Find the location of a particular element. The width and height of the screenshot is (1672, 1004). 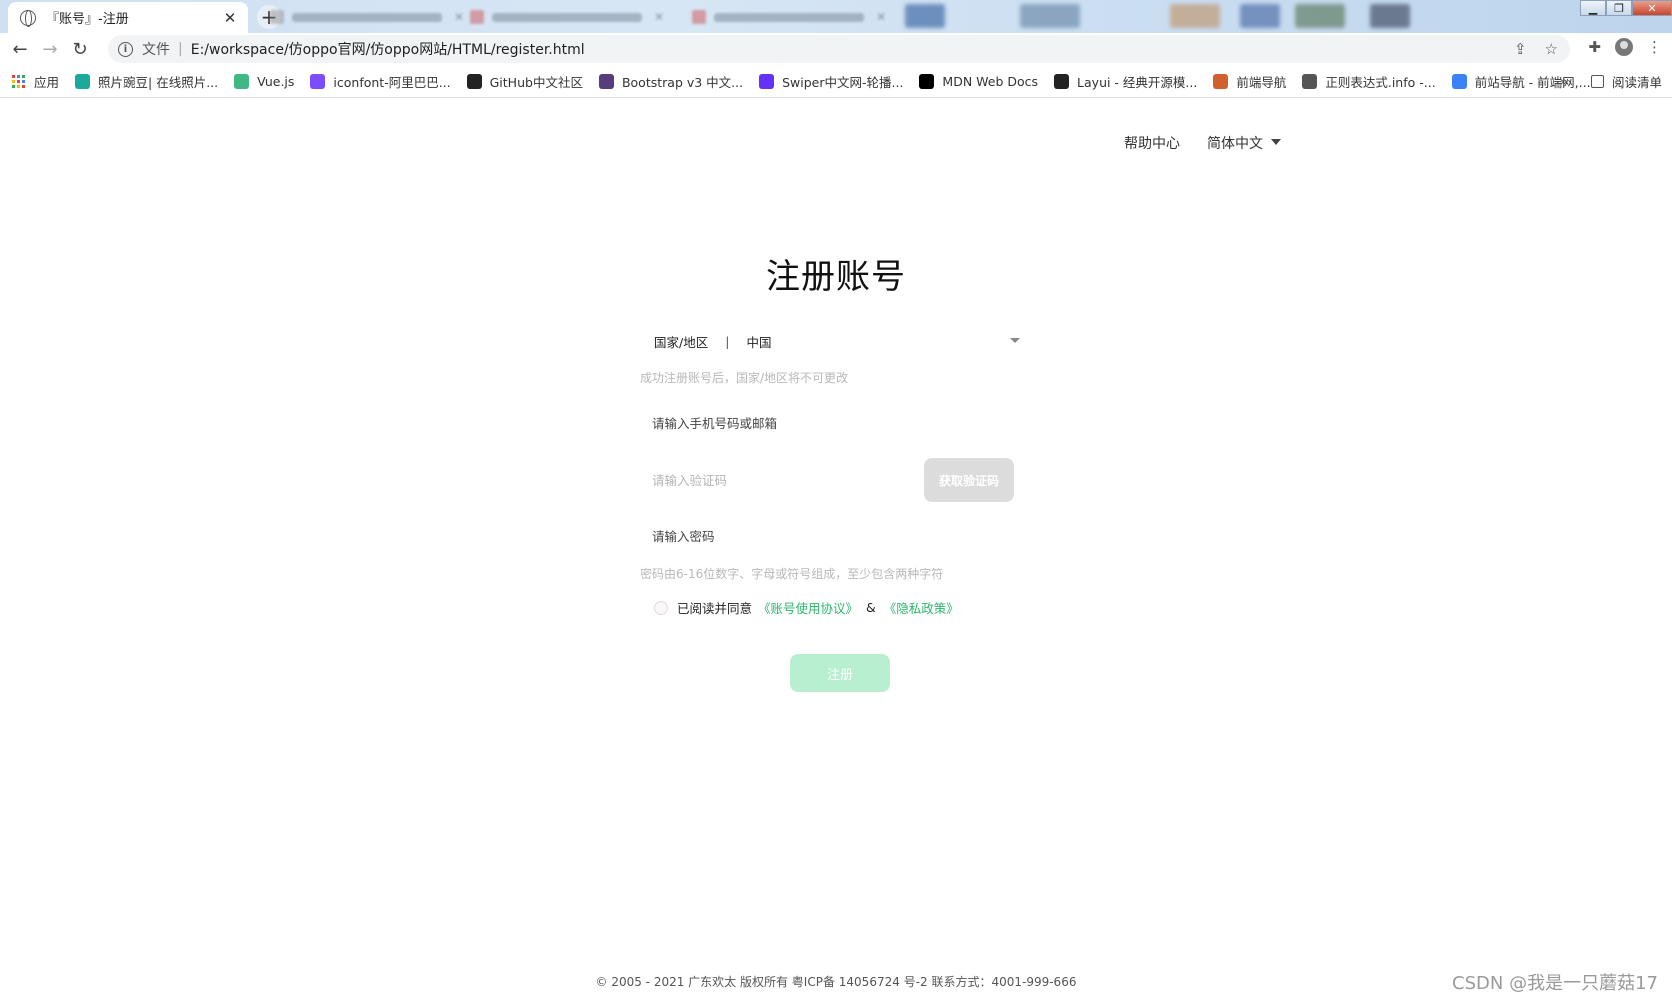

tab-active: 『账号』-注册 ✕ is located at coordinates (128, 17).